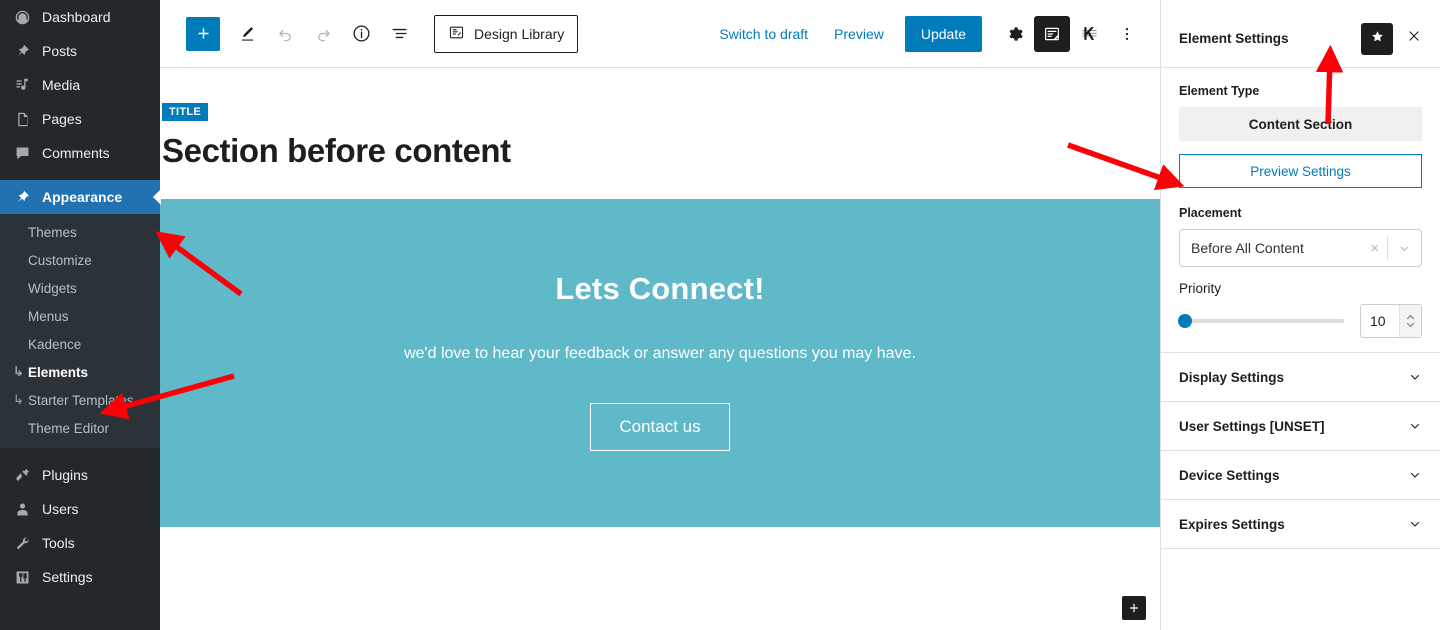  Describe the element at coordinates (1089, 34) in the screenshot. I see `kadence-button` at that location.